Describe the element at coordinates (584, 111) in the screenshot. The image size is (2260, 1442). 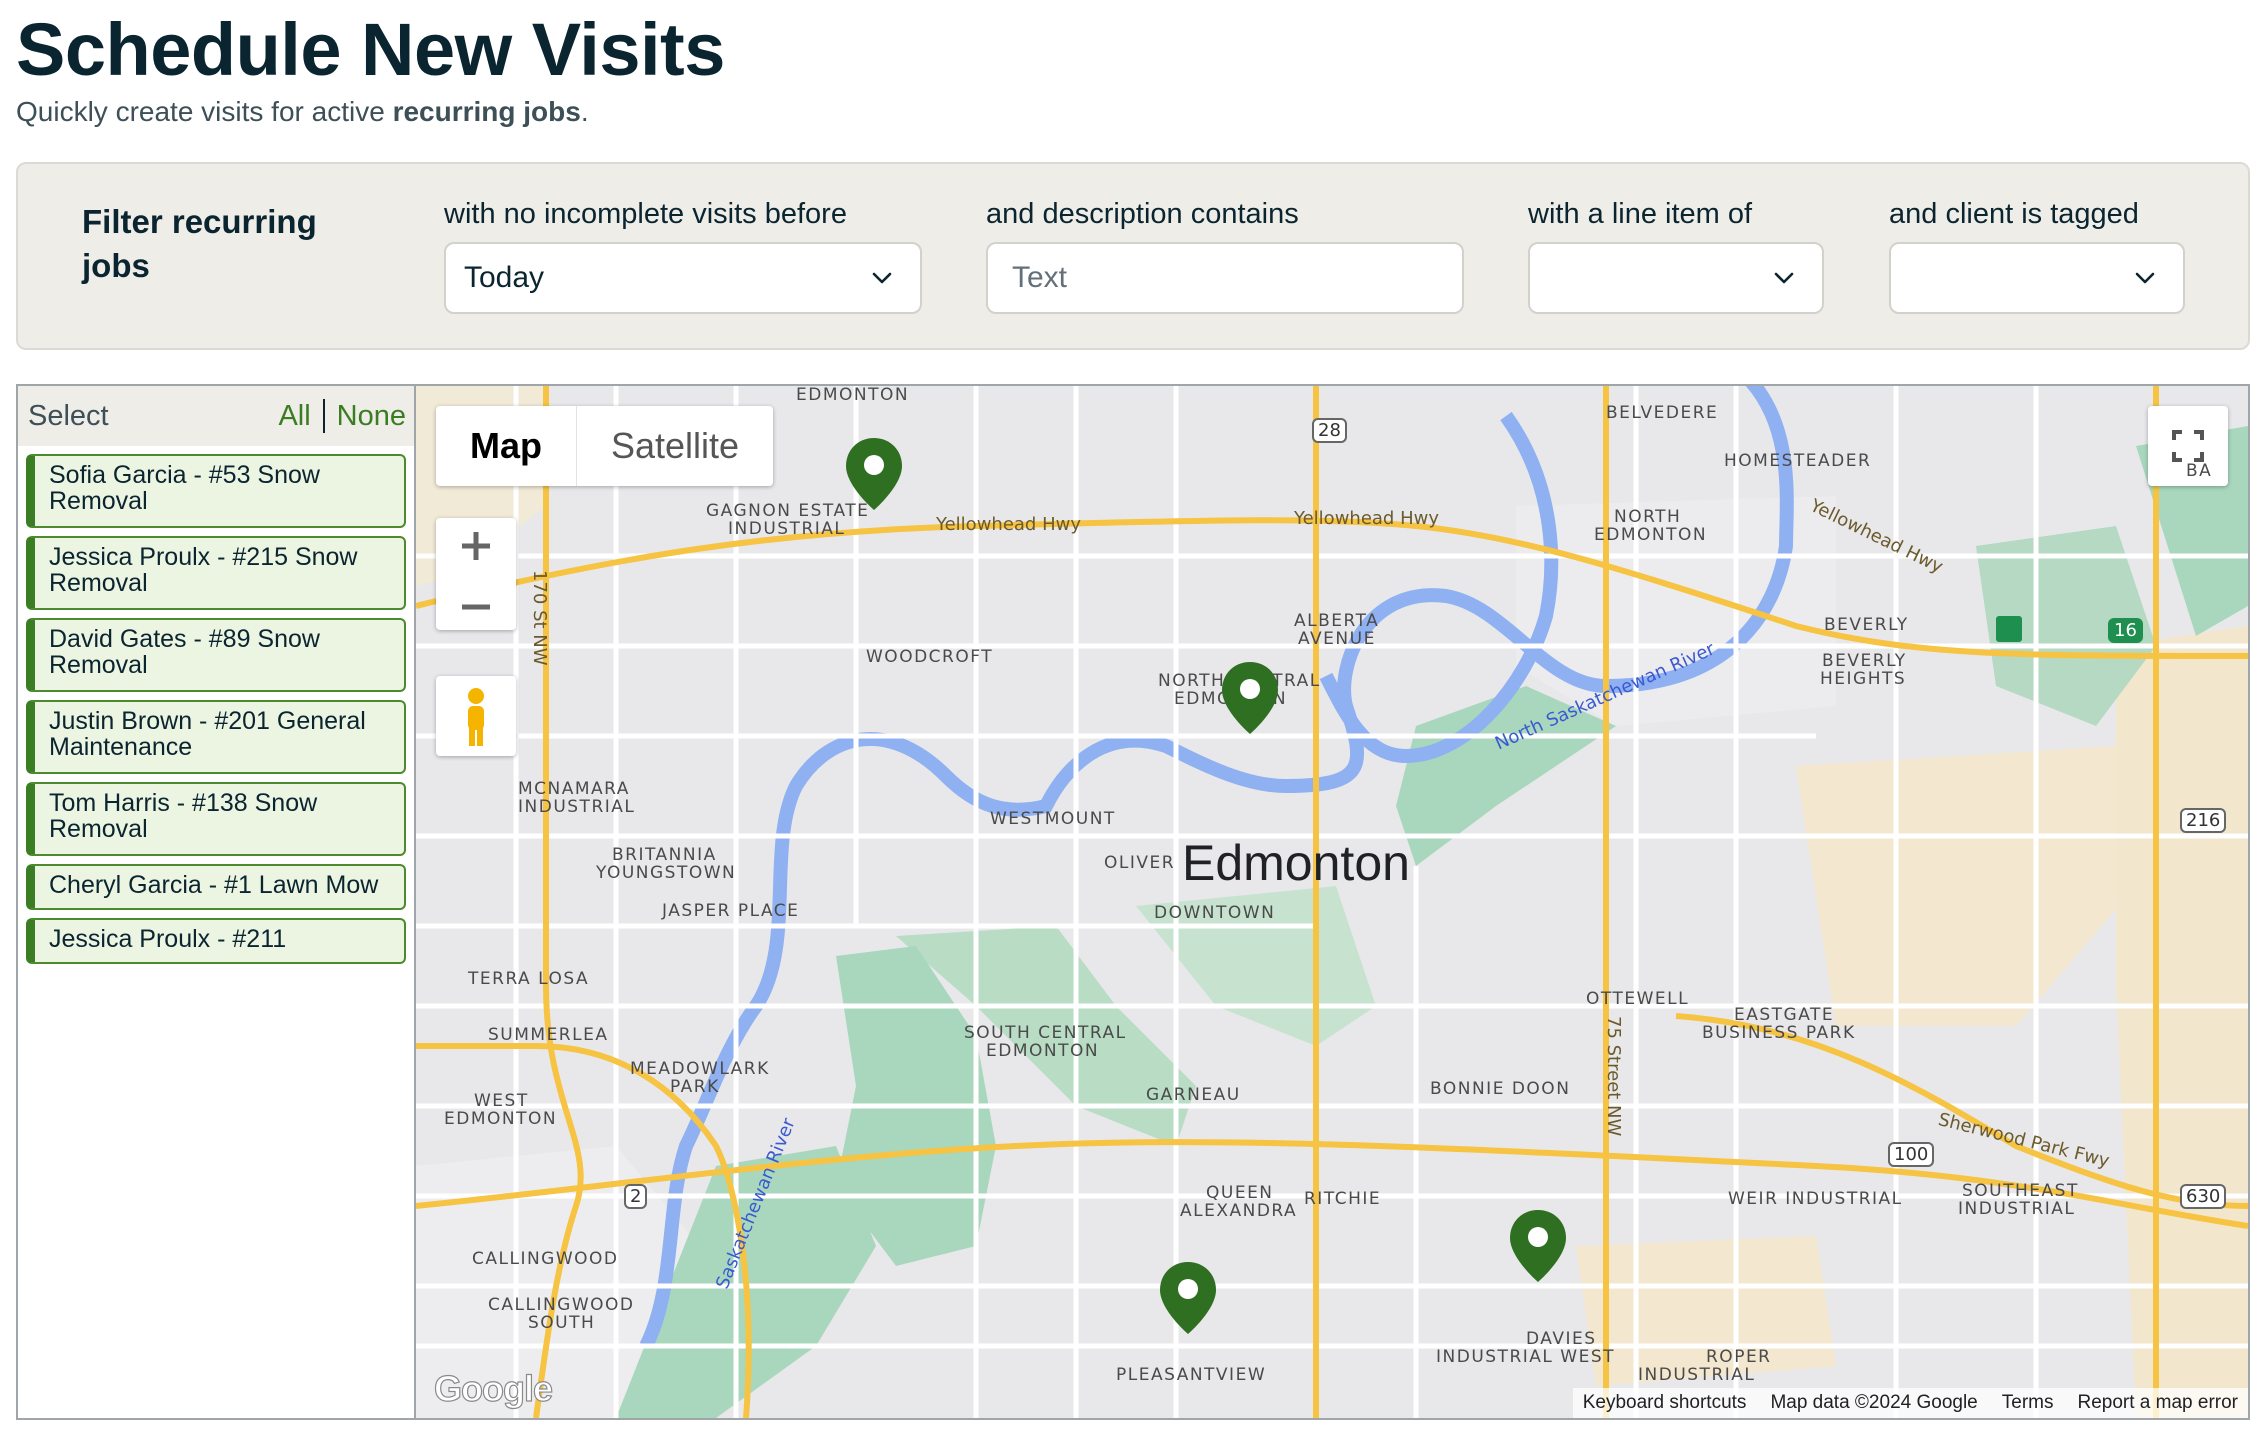
I see `subtitle-period: .` at that location.